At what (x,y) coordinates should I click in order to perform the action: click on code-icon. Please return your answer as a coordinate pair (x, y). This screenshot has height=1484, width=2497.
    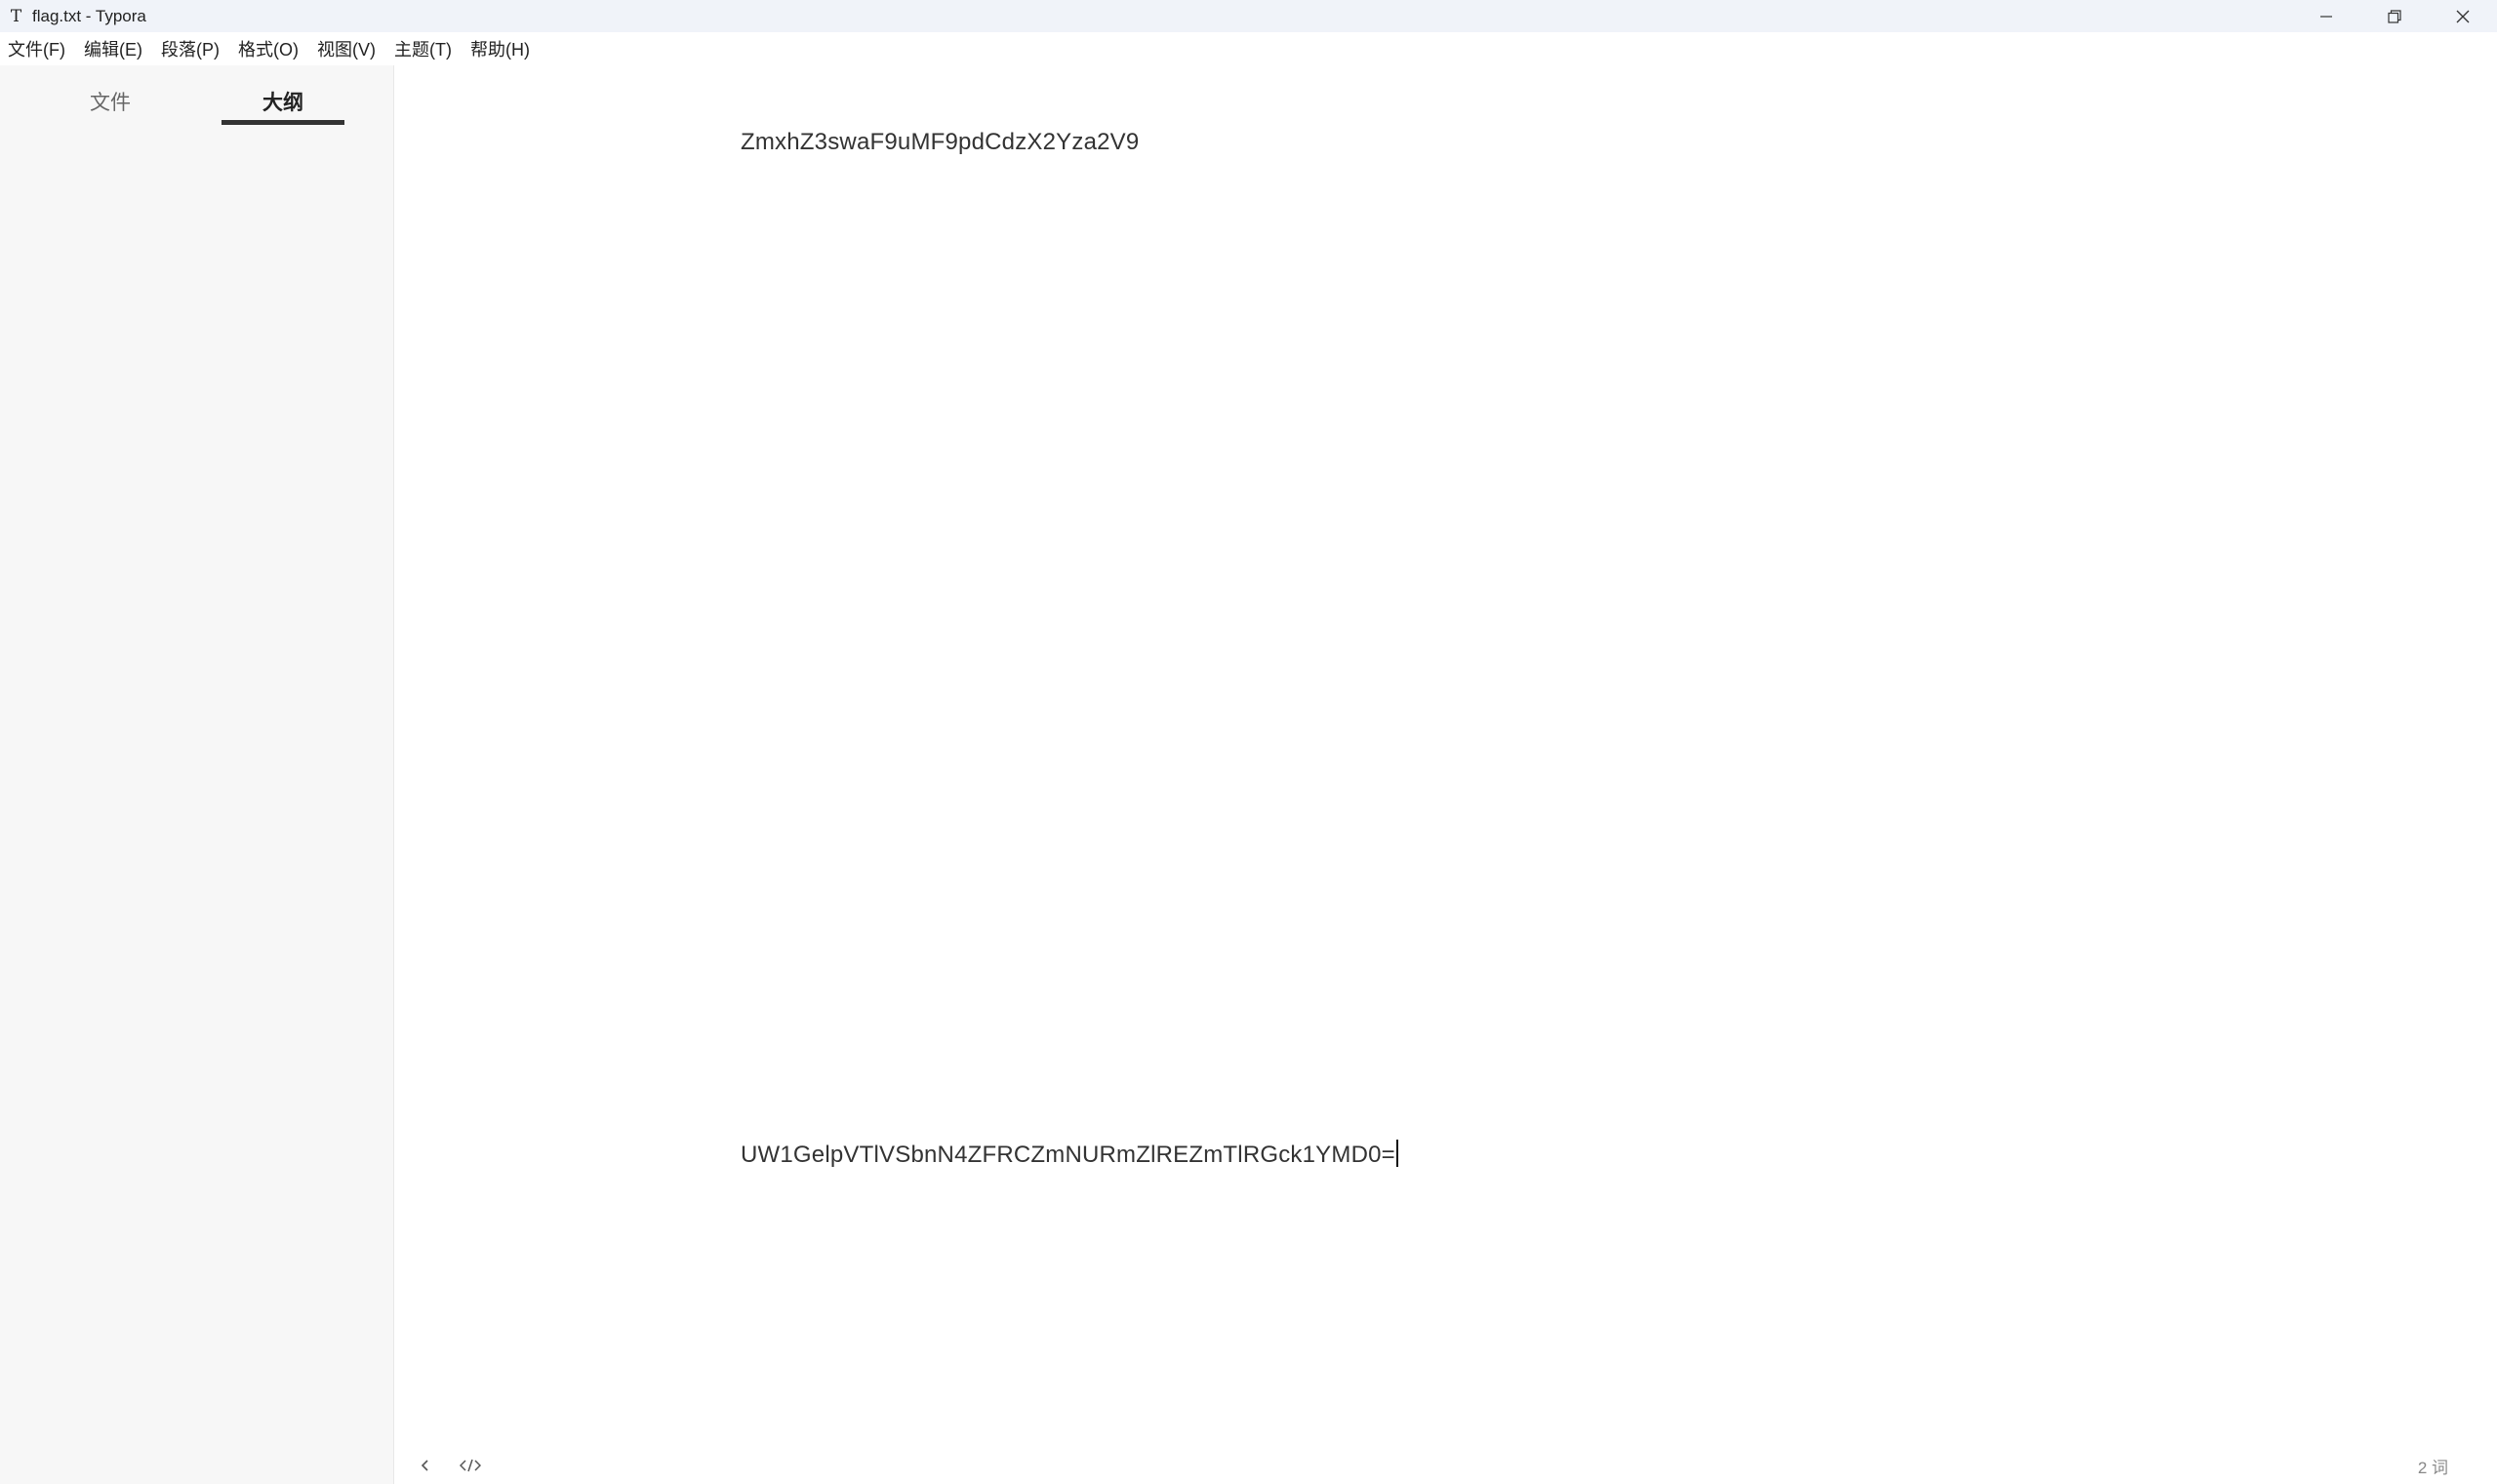
    Looking at the image, I should click on (471, 1465).